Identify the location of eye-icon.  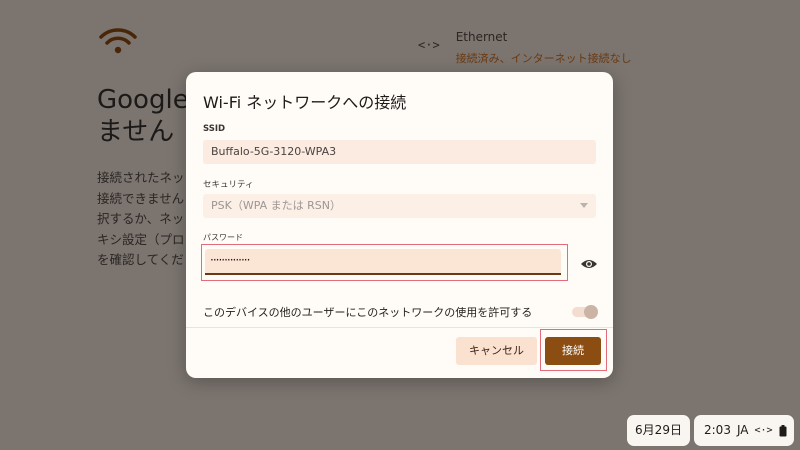
(589, 264).